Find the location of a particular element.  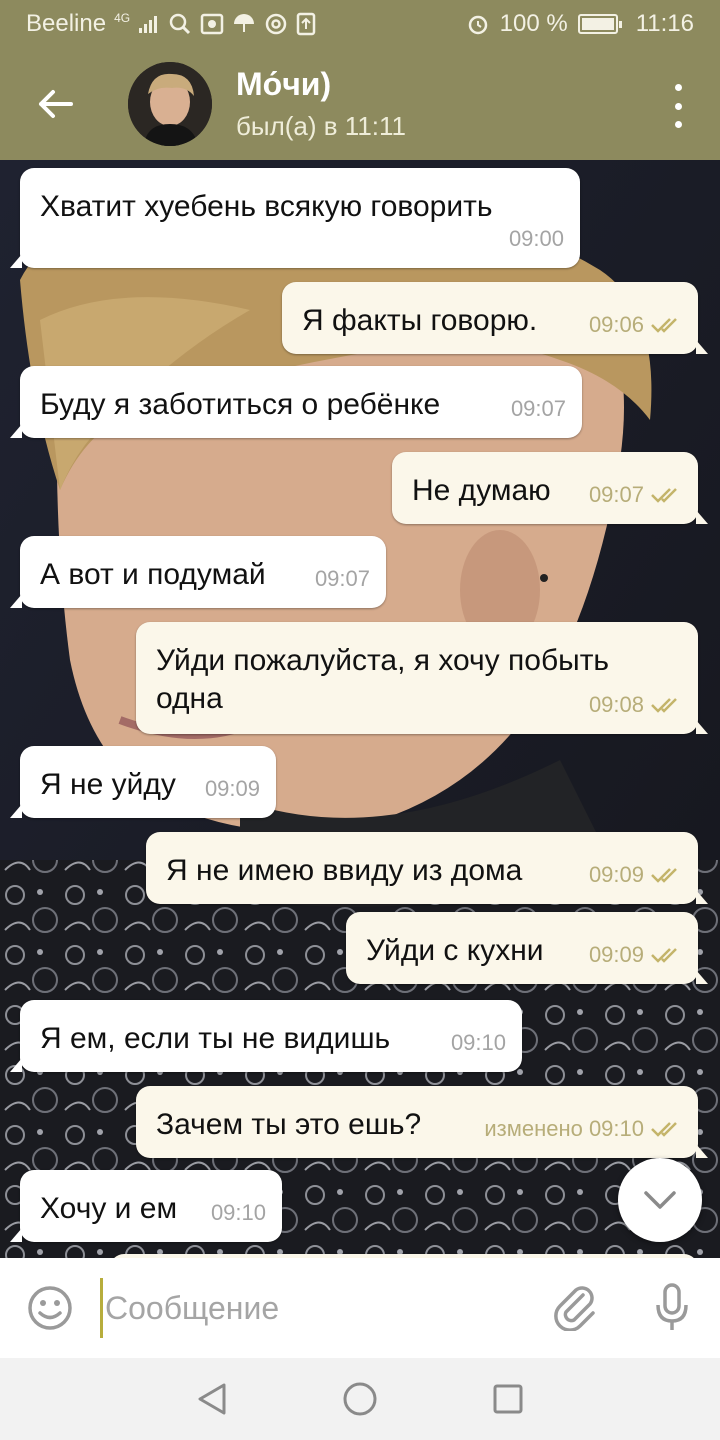

message-text: А вот и подумай is located at coordinates (153, 574).